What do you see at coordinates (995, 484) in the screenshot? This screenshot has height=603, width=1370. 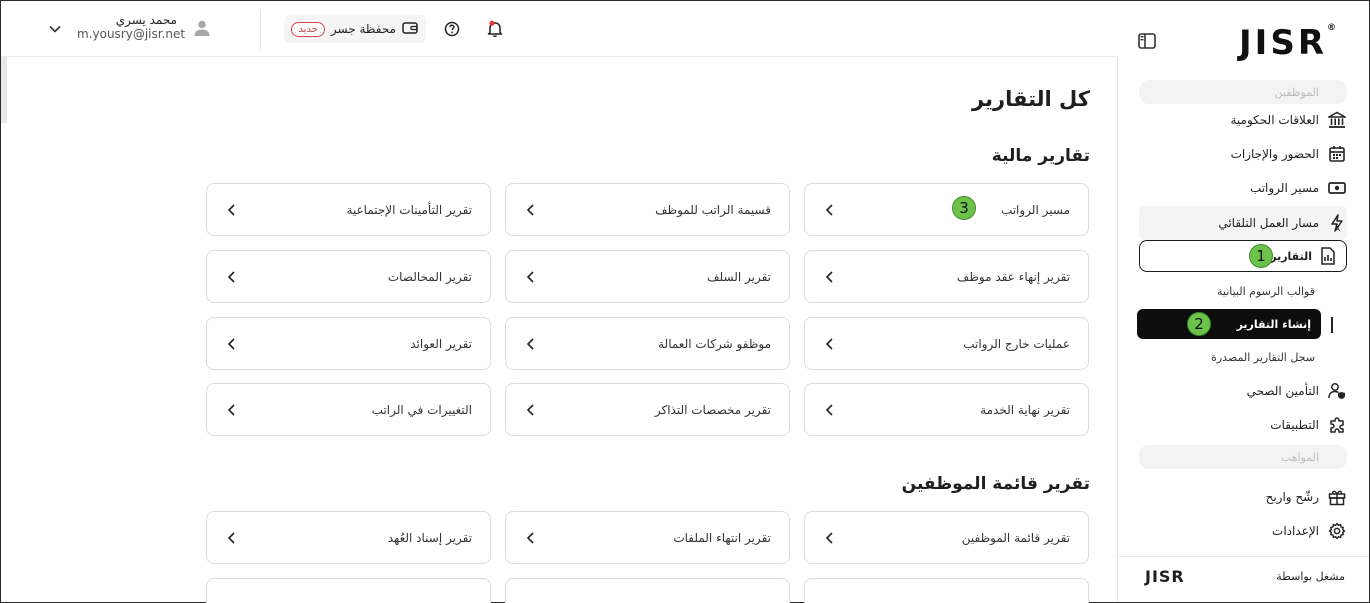 I see `section-title-employees: تقرير قائمة الموظفين` at bounding box center [995, 484].